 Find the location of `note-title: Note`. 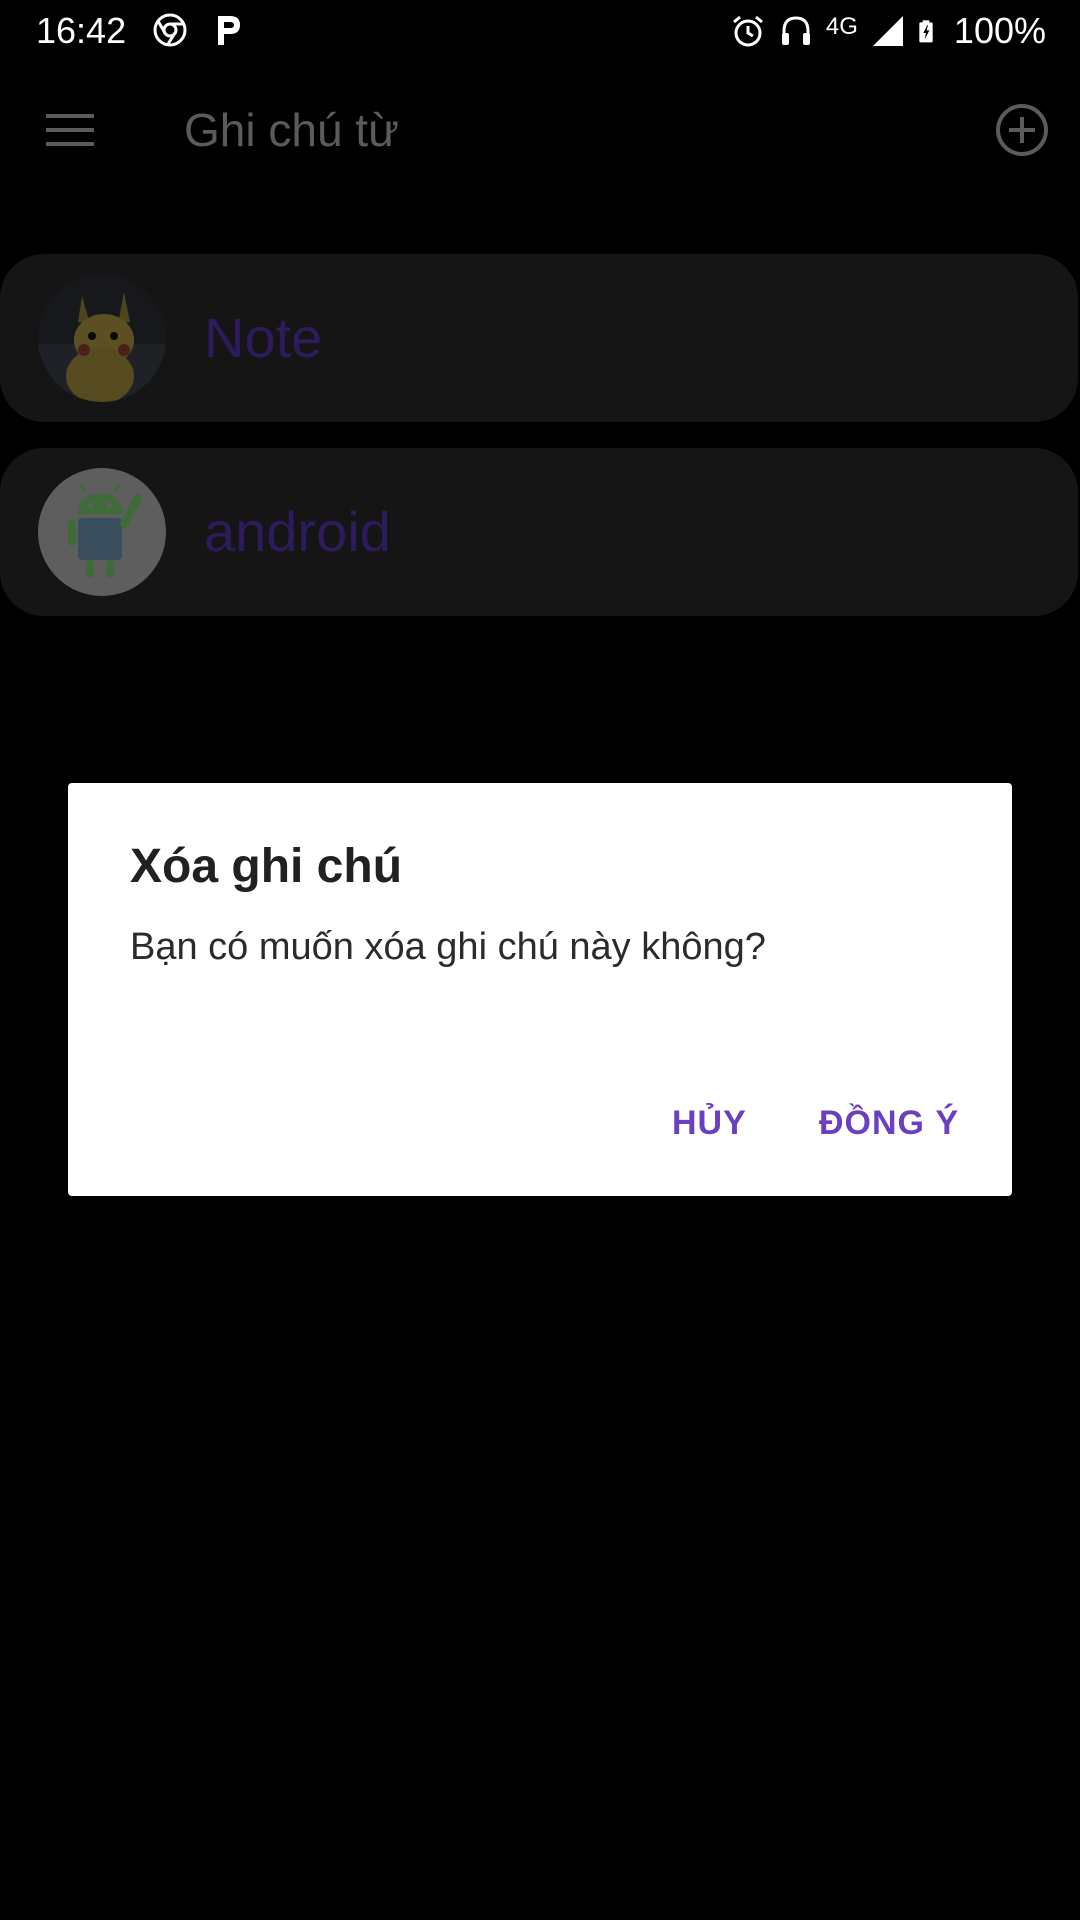

note-title: Note is located at coordinates (263, 337).